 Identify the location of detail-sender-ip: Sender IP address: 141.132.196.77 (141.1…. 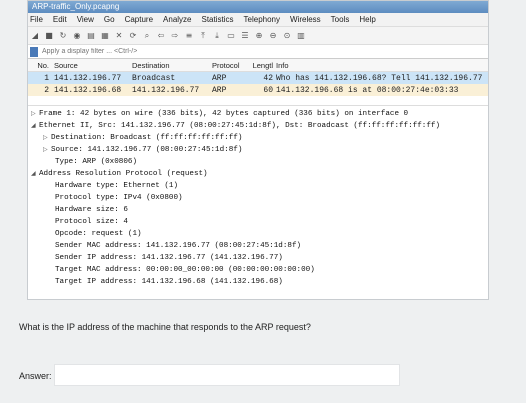
(258, 258).